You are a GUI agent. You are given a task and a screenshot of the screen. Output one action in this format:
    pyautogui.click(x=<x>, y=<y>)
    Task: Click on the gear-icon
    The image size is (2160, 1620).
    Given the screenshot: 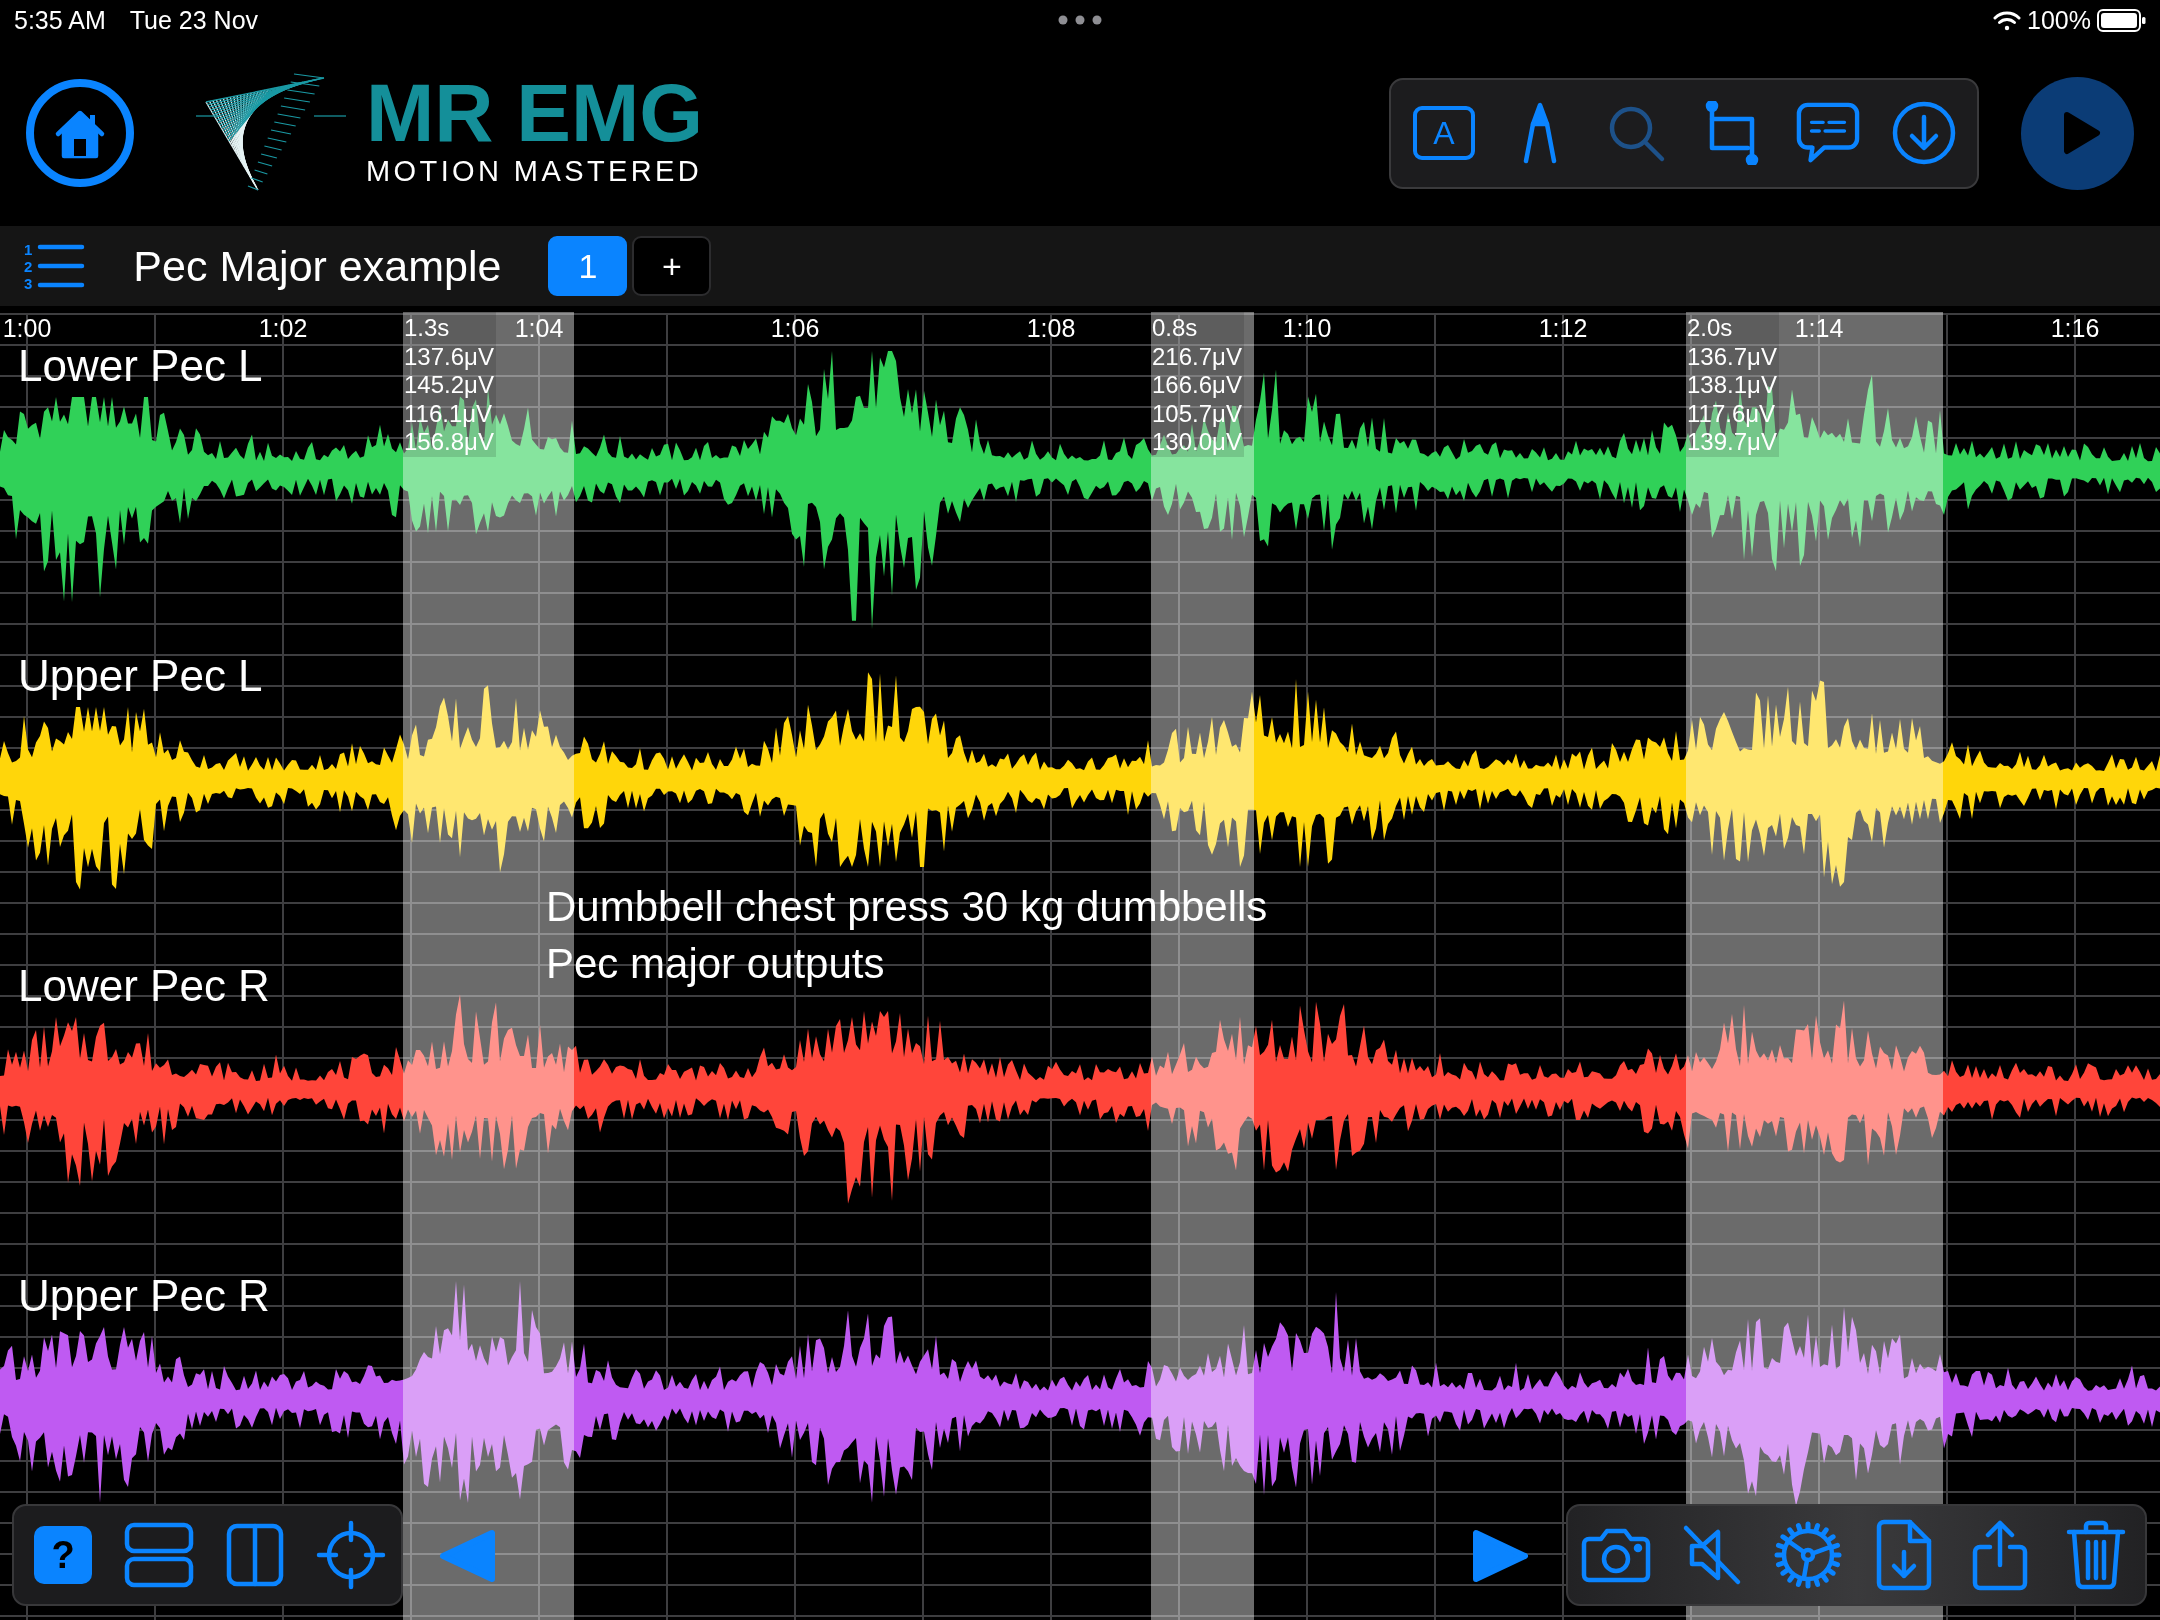 What is the action you would take?
    pyautogui.click(x=1808, y=1555)
    